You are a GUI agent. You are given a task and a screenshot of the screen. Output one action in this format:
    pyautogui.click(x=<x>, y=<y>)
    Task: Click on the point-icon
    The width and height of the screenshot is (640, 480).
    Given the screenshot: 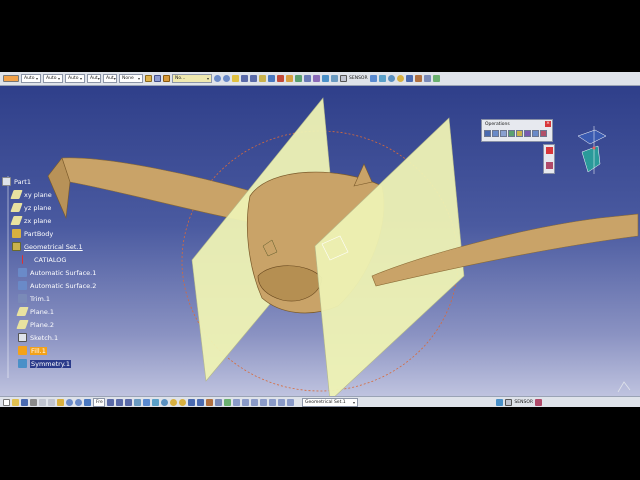 What is the action you would take?
    pyautogui.click(x=244, y=78)
    